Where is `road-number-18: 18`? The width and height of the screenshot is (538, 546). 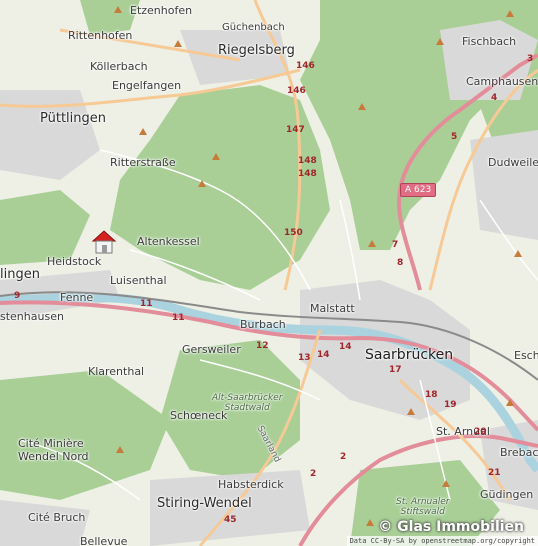 road-number-18: 18 is located at coordinates (431, 395).